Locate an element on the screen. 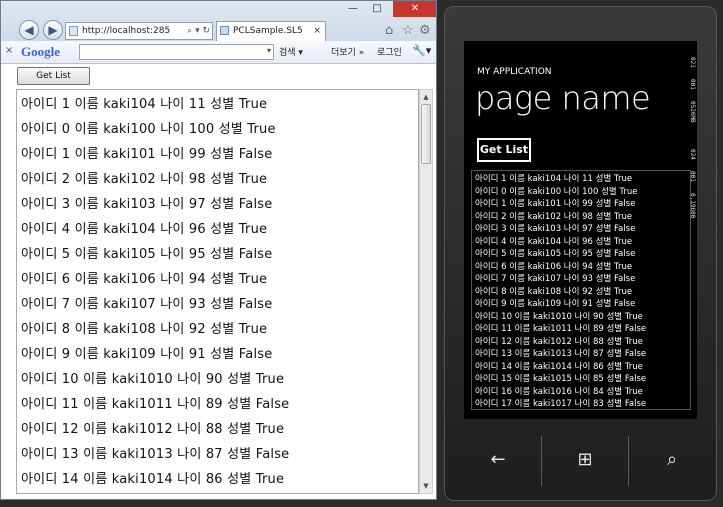  minimize-button: — is located at coordinates (353, 9).